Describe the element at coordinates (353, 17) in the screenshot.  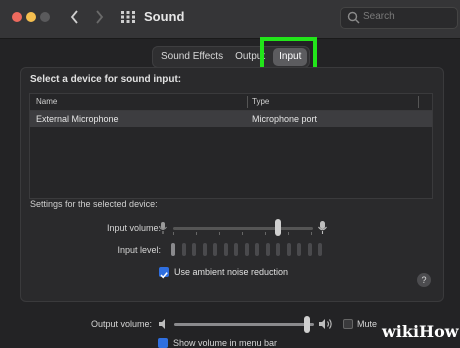
I see `search-icon` at that location.